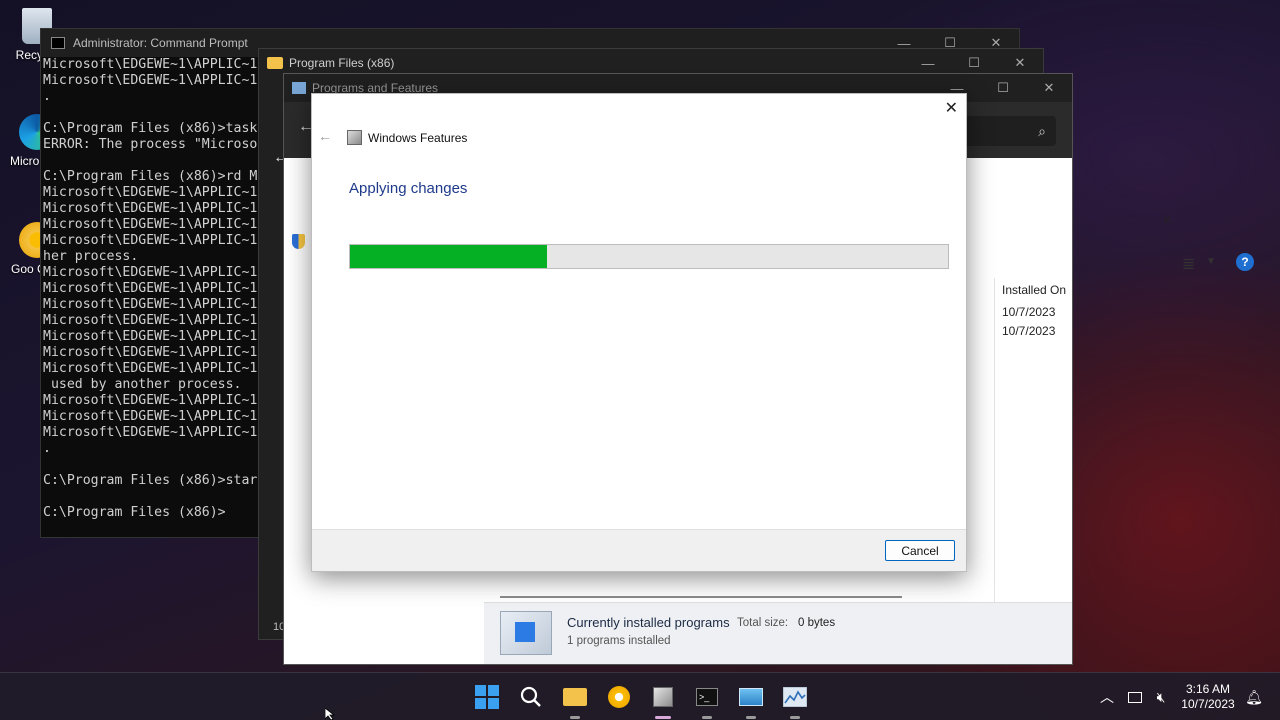 The height and width of the screenshot is (720, 1280). Describe the element at coordinates (1161, 696) in the screenshot. I see `volume-muted-icon: 🔇︎` at that location.